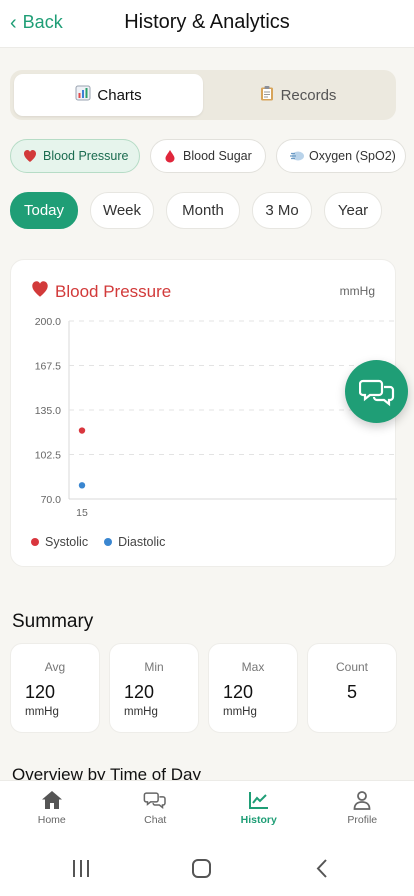 The image size is (414, 896). What do you see at coordinates (82, 430) in the screenshot?
I see `data-point-systolic` at bounding box center [82, 430].